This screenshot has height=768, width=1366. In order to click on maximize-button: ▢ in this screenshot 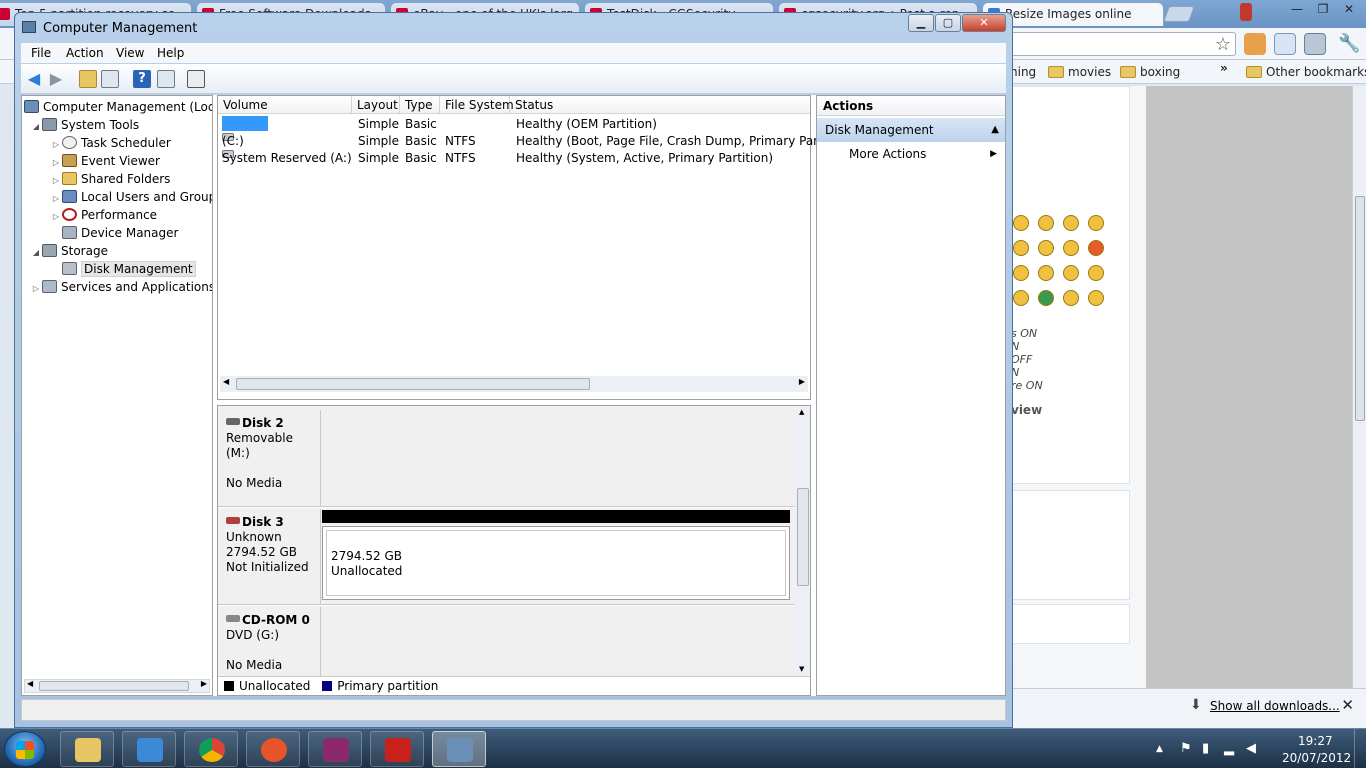, I will do `click(948, 23)`.